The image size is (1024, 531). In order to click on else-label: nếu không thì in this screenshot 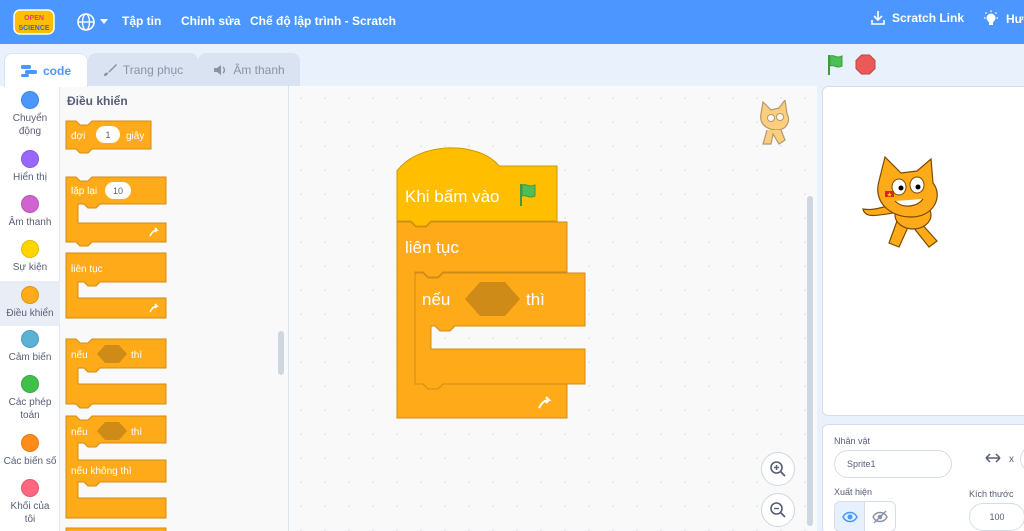, I will do `click(101, 471)`.